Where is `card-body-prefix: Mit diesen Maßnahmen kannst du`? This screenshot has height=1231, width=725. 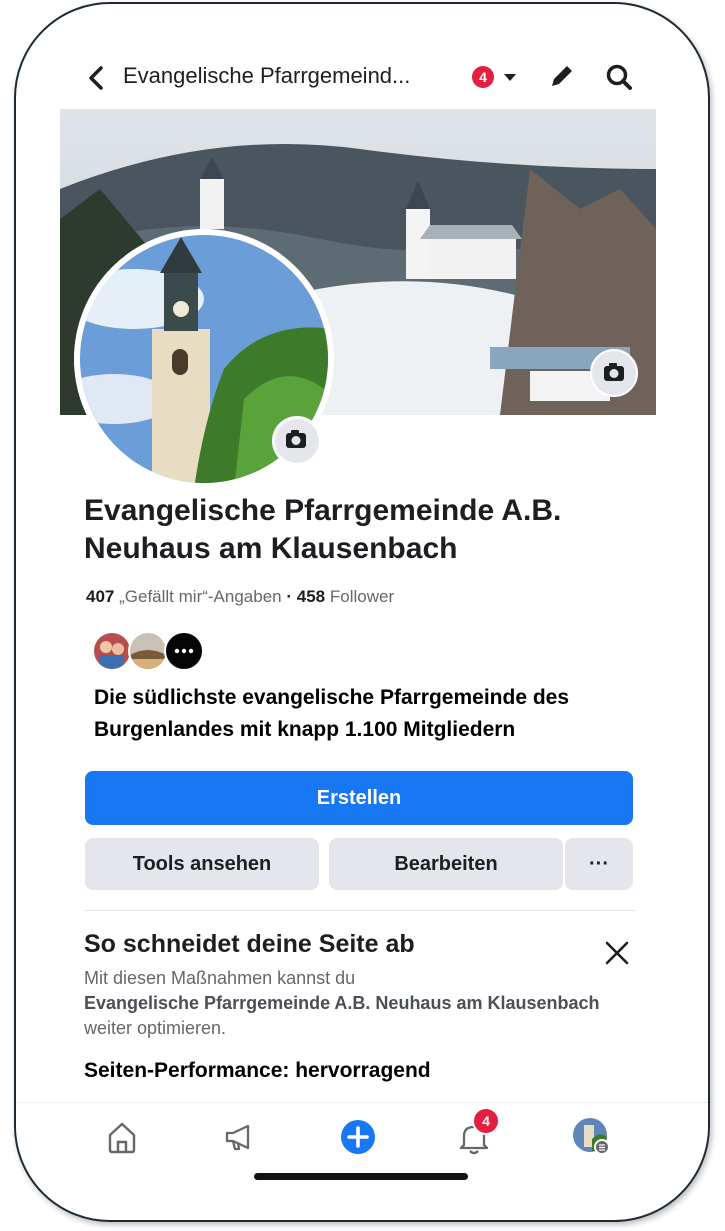
card-body-prefix: Mit diesen Maßnahmen kannst du is located at coordinates (220, 978).